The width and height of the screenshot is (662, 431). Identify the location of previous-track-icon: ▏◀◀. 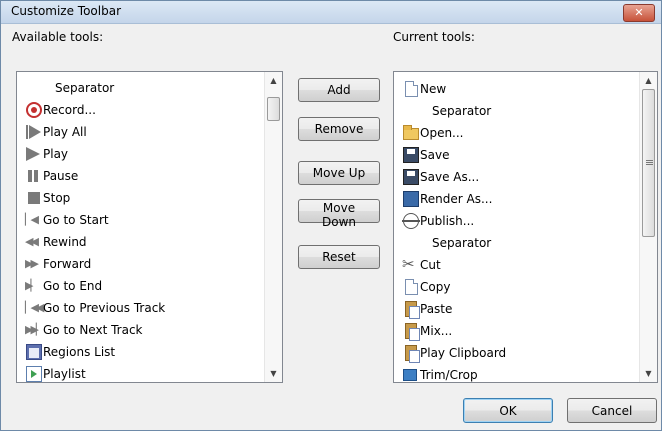
(34, 307).